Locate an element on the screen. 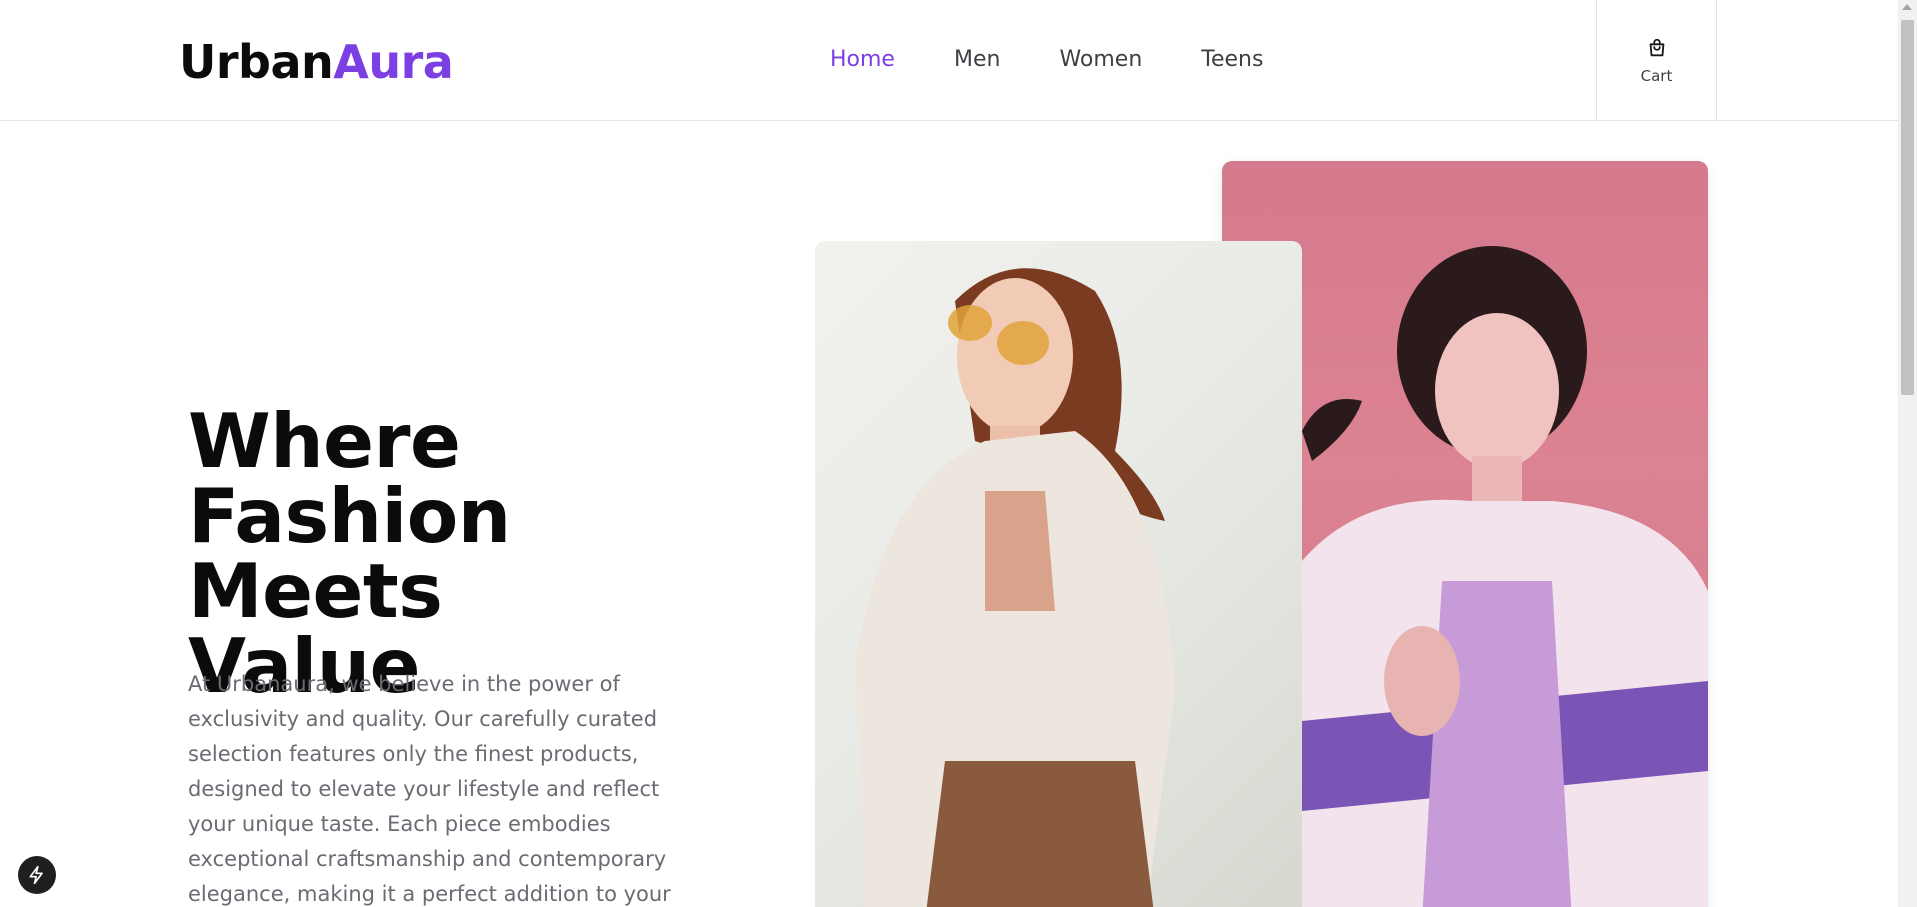  brand-logo-part1: Urban is located at coordinates (256, 62).